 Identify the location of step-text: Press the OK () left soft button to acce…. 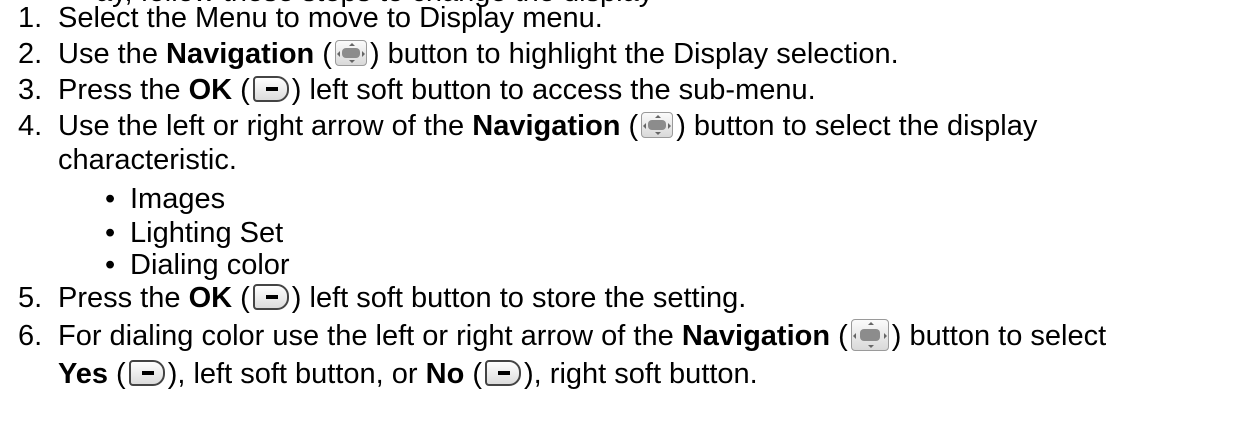
(437, 90).